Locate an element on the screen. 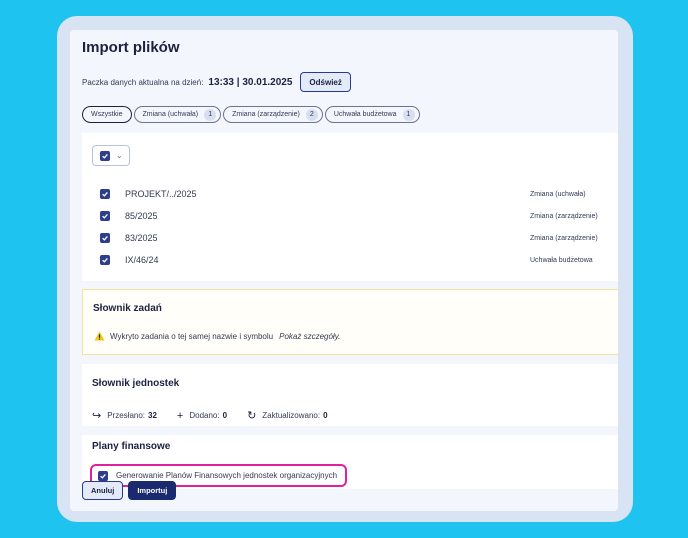 The height and width of the screenshot is (538, 688). units-title: Słownik jednostek is located at coordinates (136, 383).